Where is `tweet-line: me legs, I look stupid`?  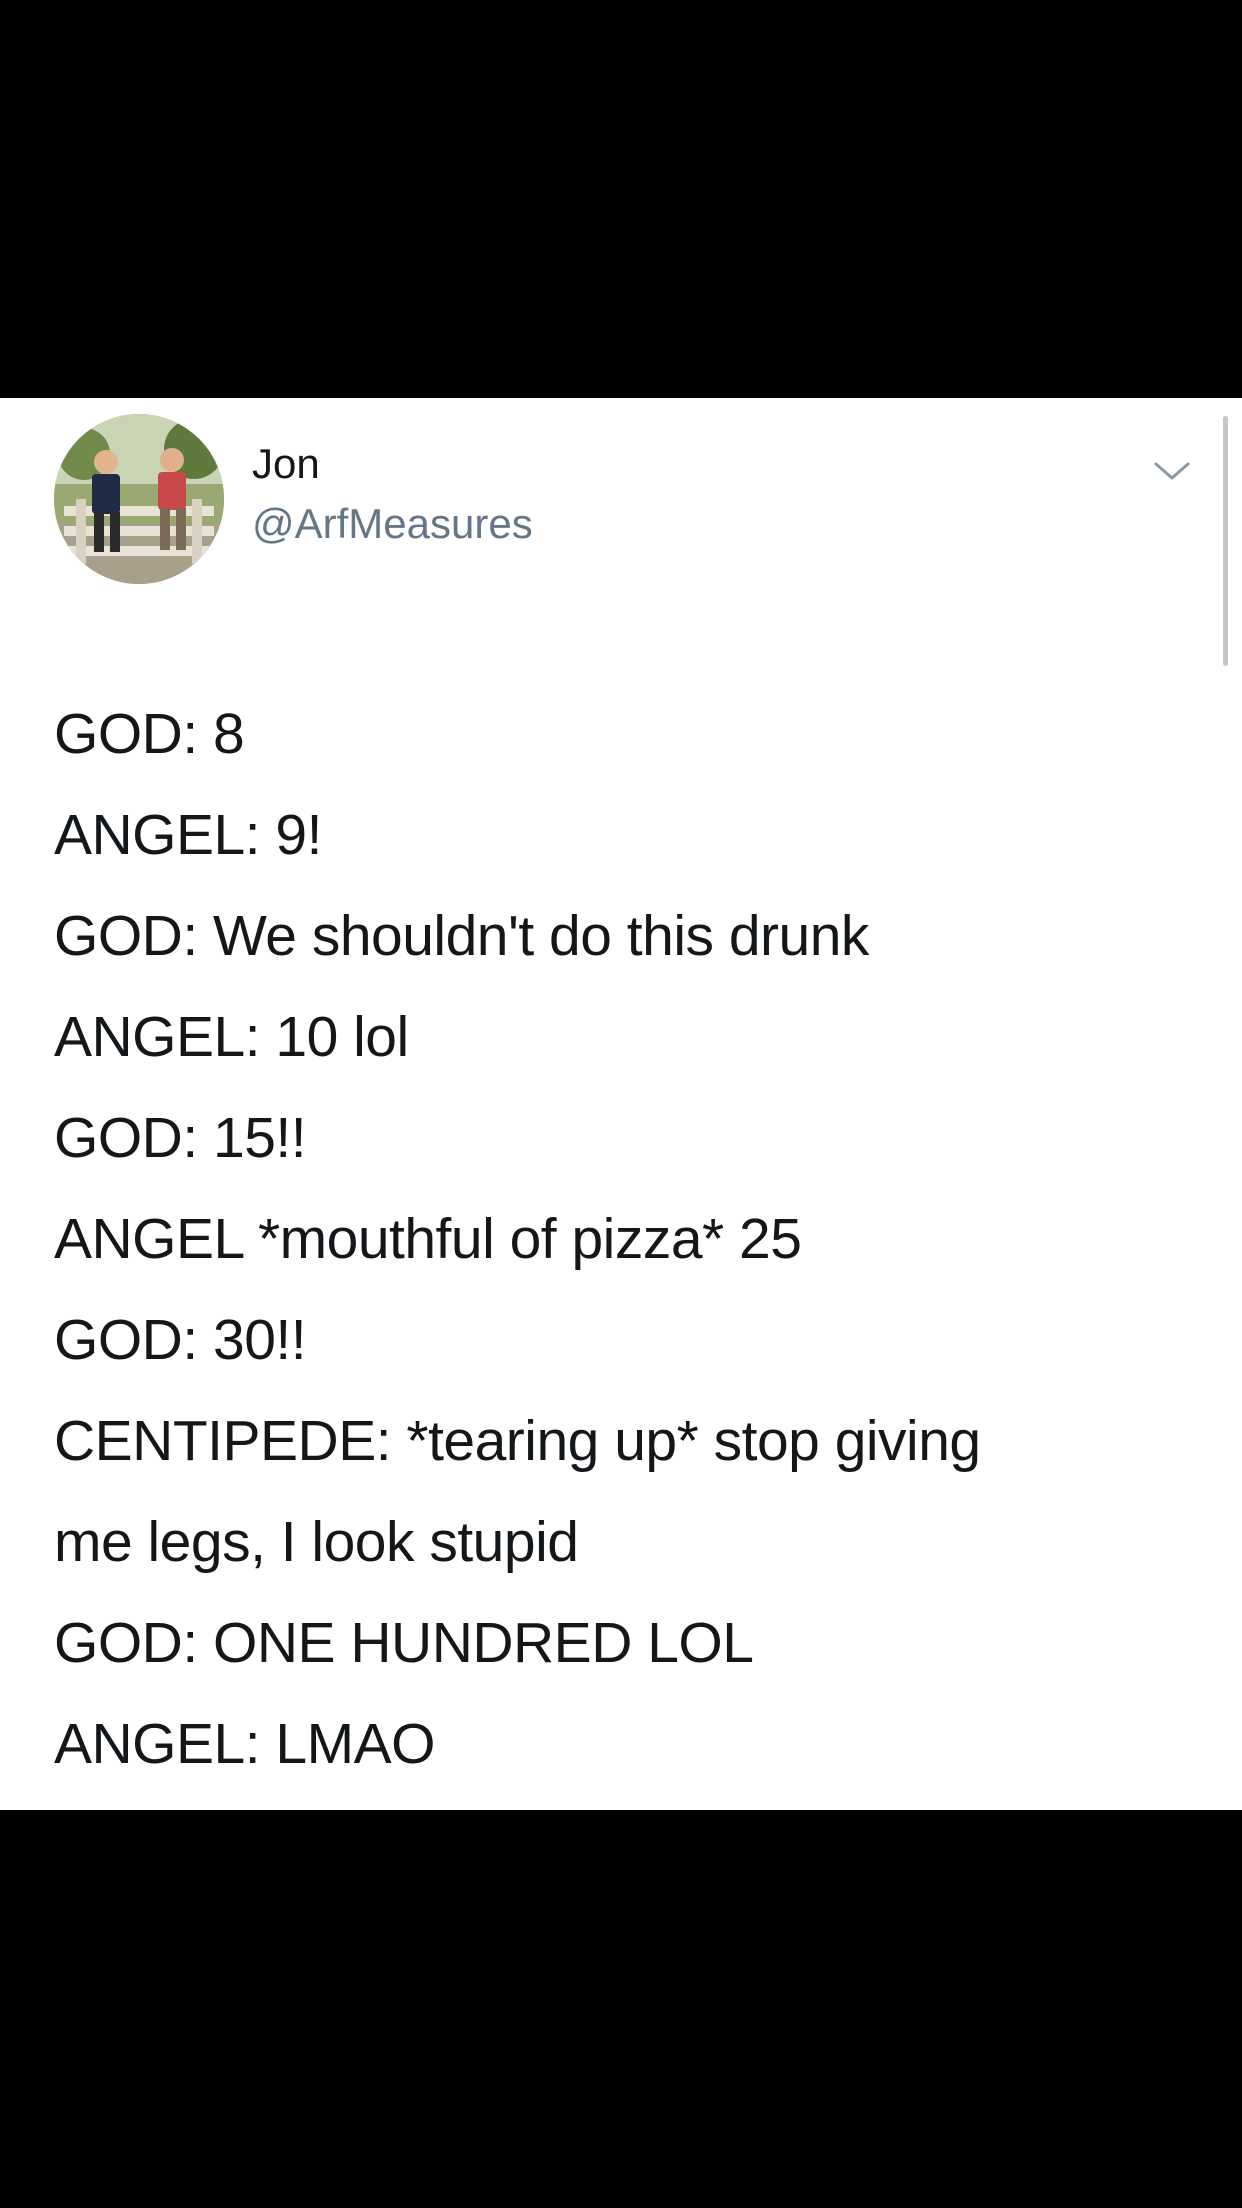 tweet-line: me legs, I look stupid is located at coordinates (316, 1542).